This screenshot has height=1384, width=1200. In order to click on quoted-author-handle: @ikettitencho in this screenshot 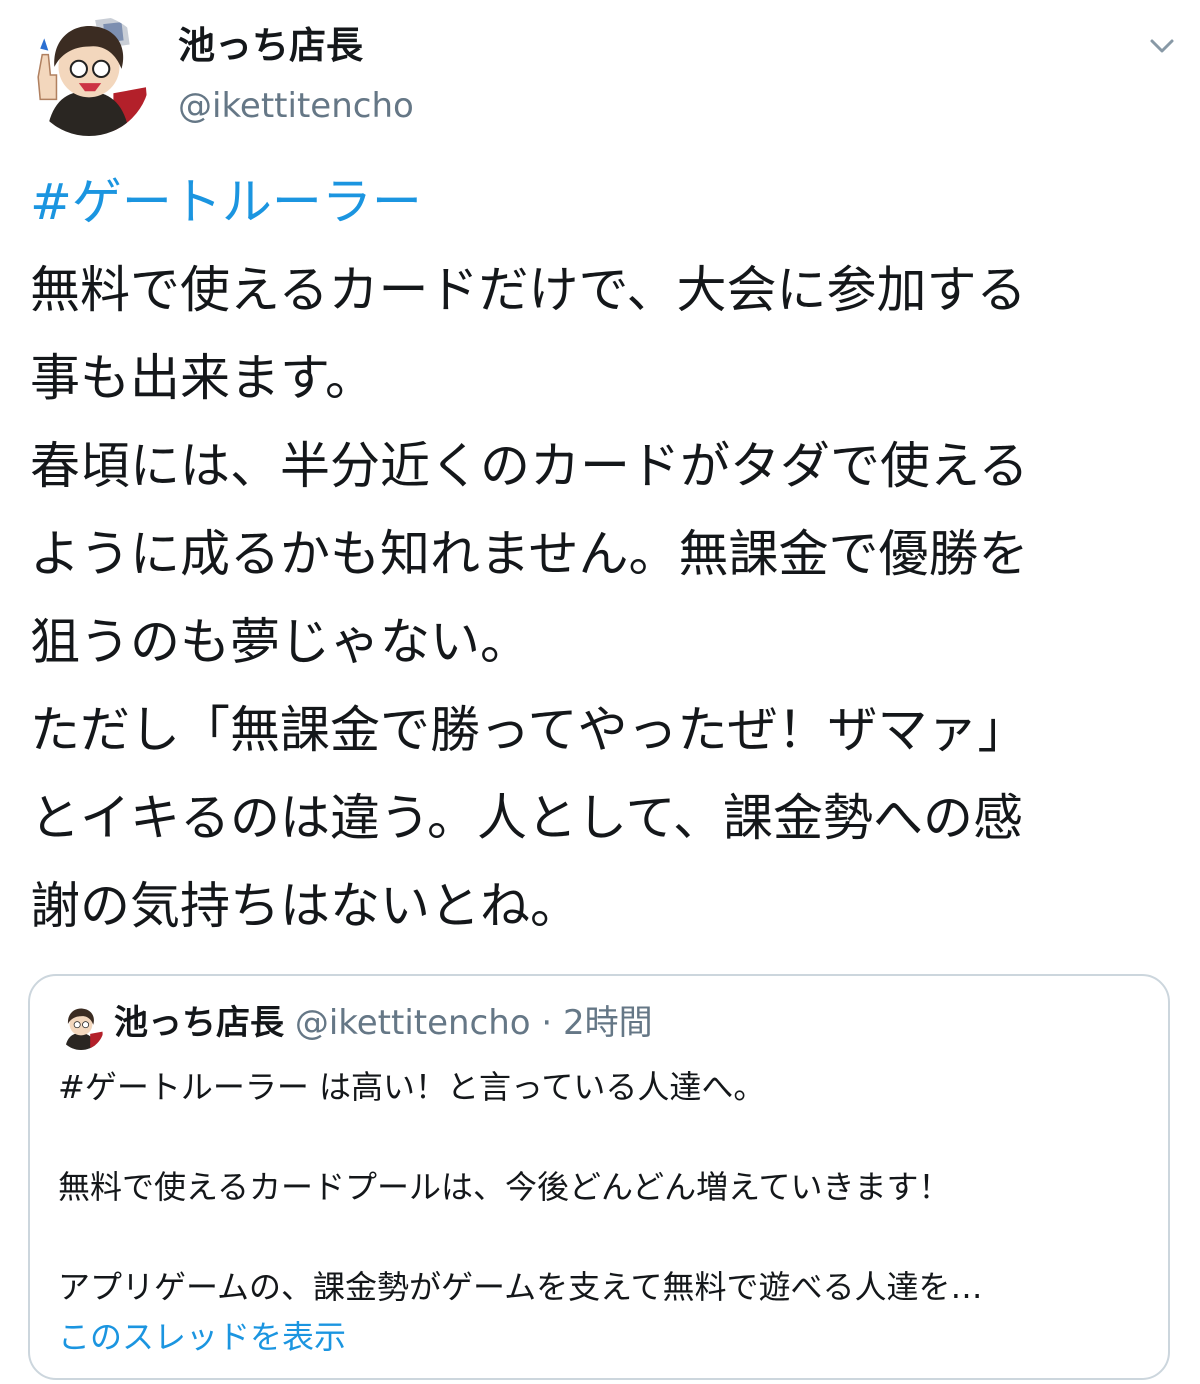, I will do `click(412, 1023)`.